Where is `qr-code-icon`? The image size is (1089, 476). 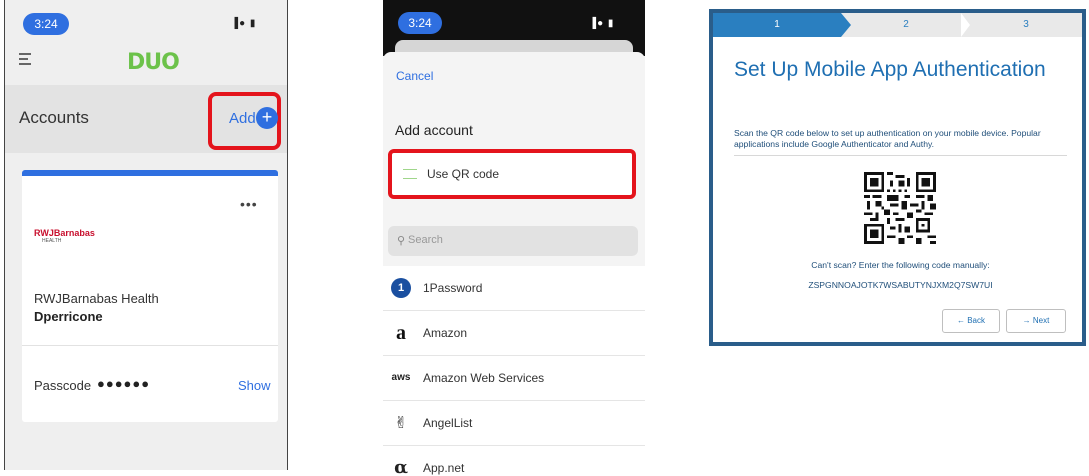
qr-code-icon is located at coordinates (410, 174).